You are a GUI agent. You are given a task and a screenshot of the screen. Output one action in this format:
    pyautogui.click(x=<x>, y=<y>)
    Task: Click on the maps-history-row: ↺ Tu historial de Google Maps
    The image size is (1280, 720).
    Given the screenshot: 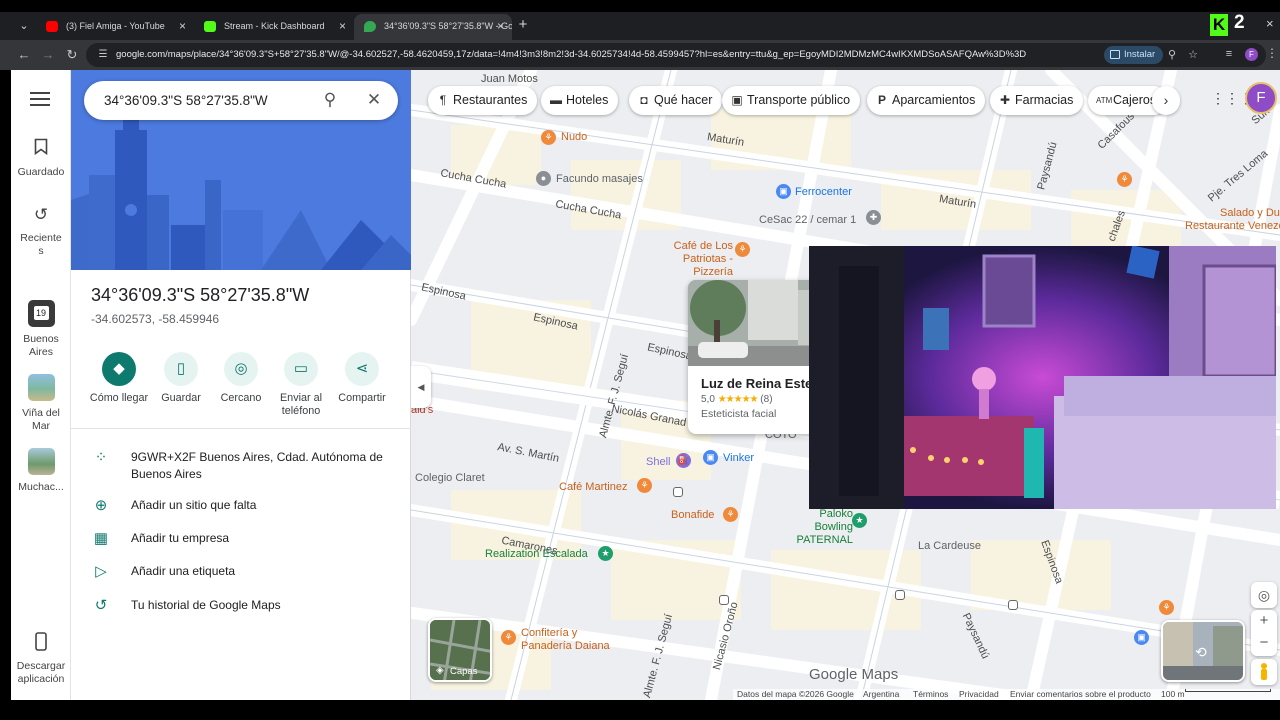 What is the action you would take?
    pyautogui.click(x=241, y=606)
    